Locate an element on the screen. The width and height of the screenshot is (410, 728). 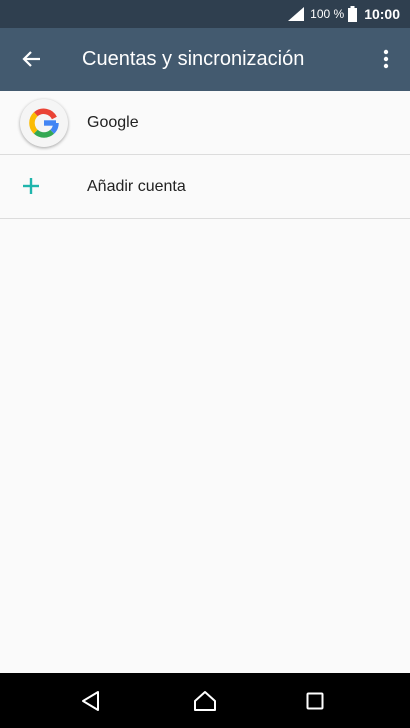
account-label-google: Google is located at coordinates (113, 122).